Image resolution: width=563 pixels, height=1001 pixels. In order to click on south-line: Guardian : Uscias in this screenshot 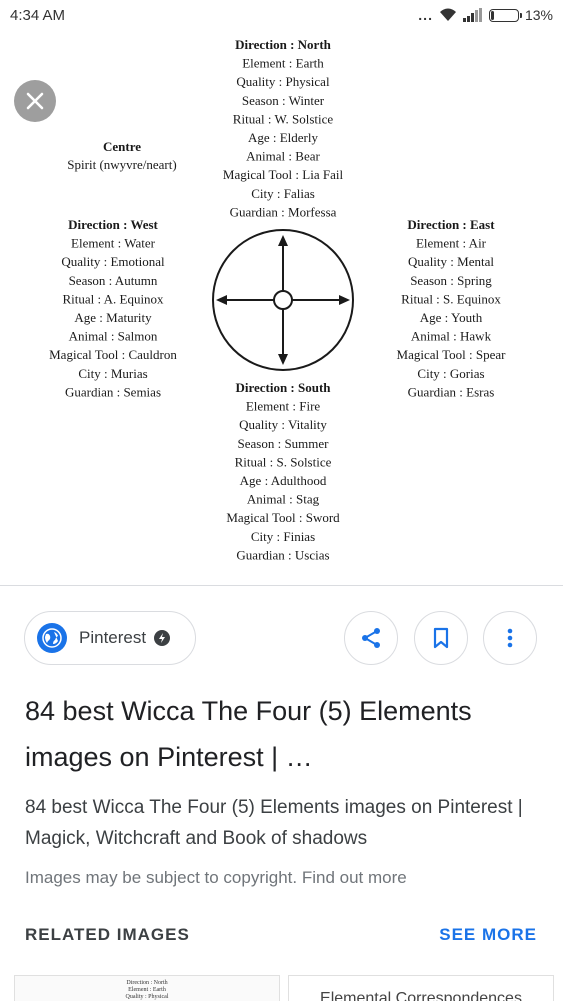, I will do `click(282, 554)`.